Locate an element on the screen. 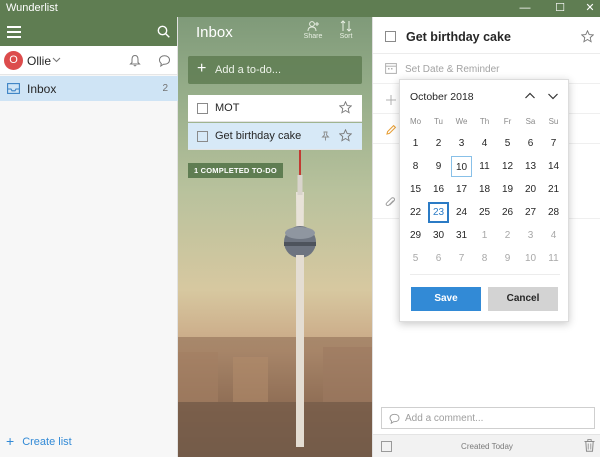  calendar-day: 30 is located at coordinates (438, 235).